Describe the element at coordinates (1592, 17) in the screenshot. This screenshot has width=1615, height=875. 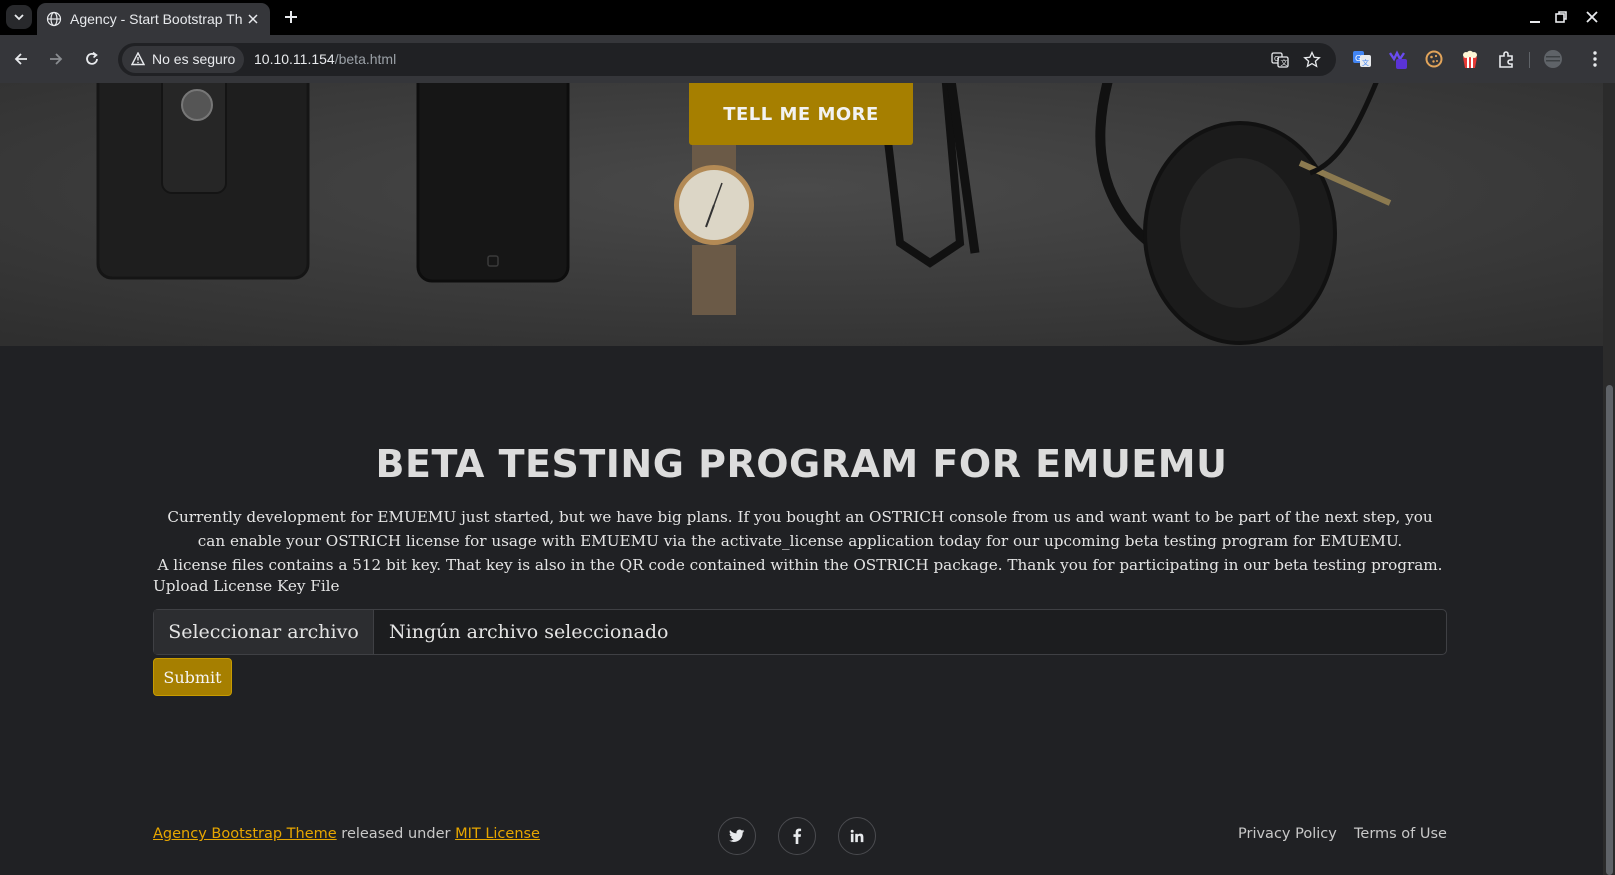
I see `close-window-button` at that location.